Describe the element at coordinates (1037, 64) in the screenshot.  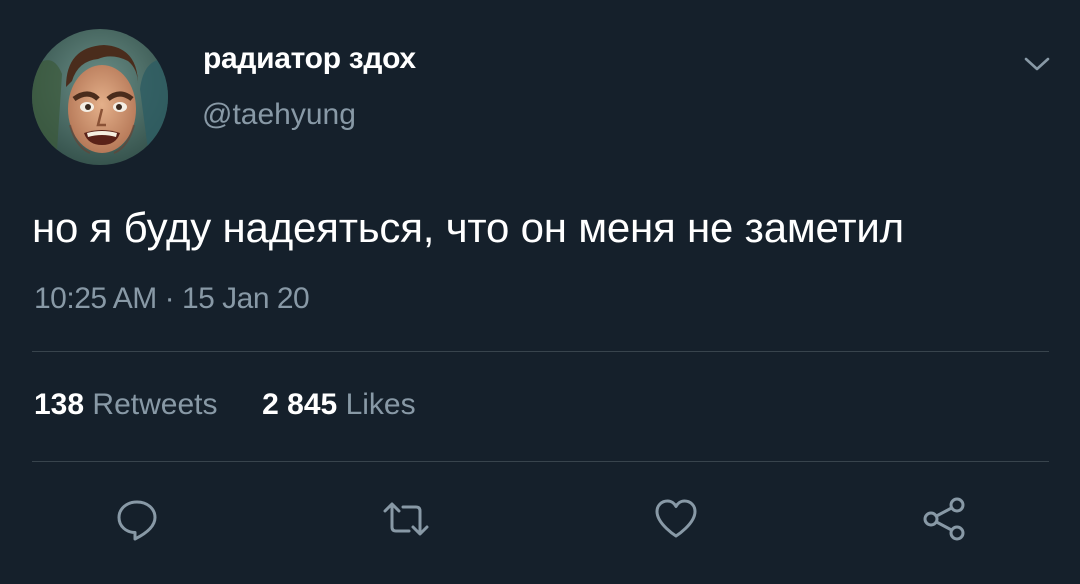
I see `chevron-down-icon` at that location.